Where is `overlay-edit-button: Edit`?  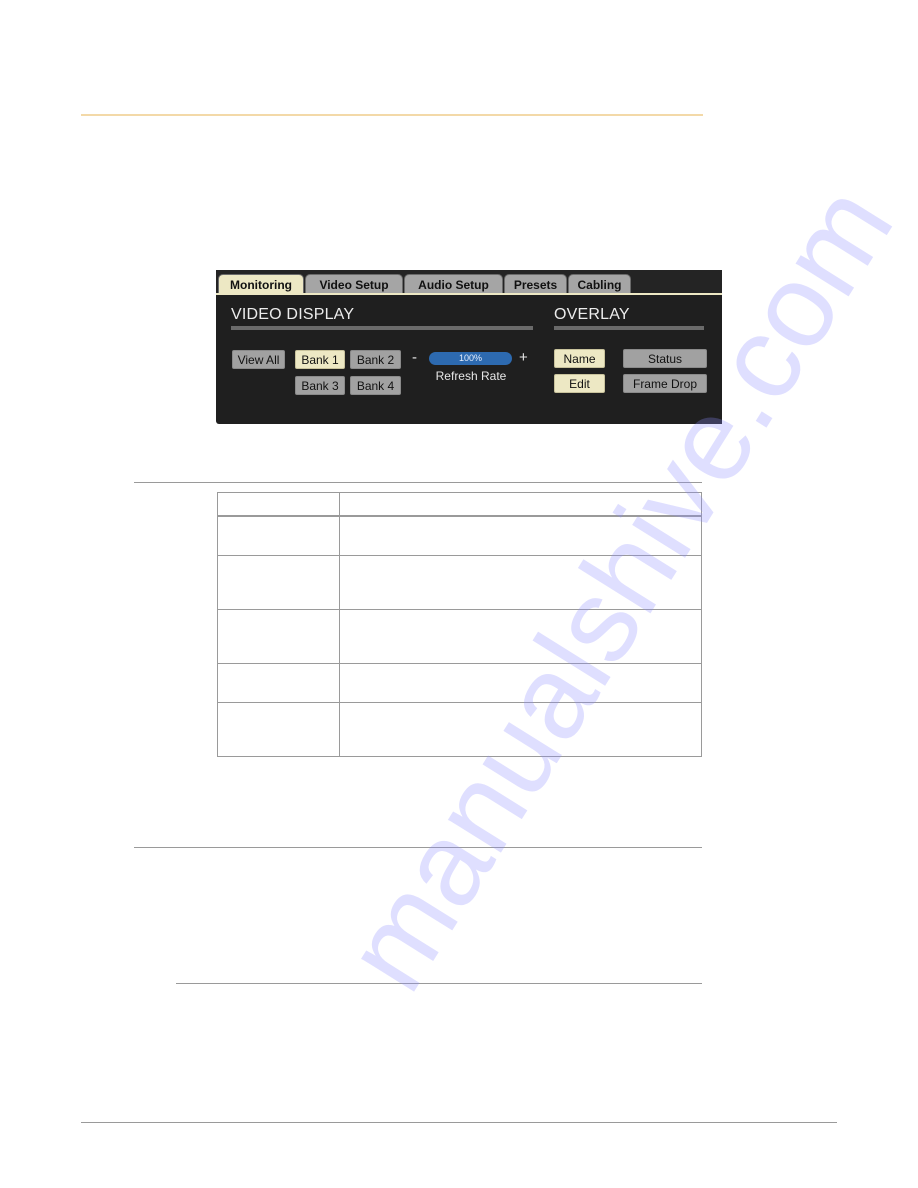
overlay-edit-button: Edit is located at coordinates (579, 383).